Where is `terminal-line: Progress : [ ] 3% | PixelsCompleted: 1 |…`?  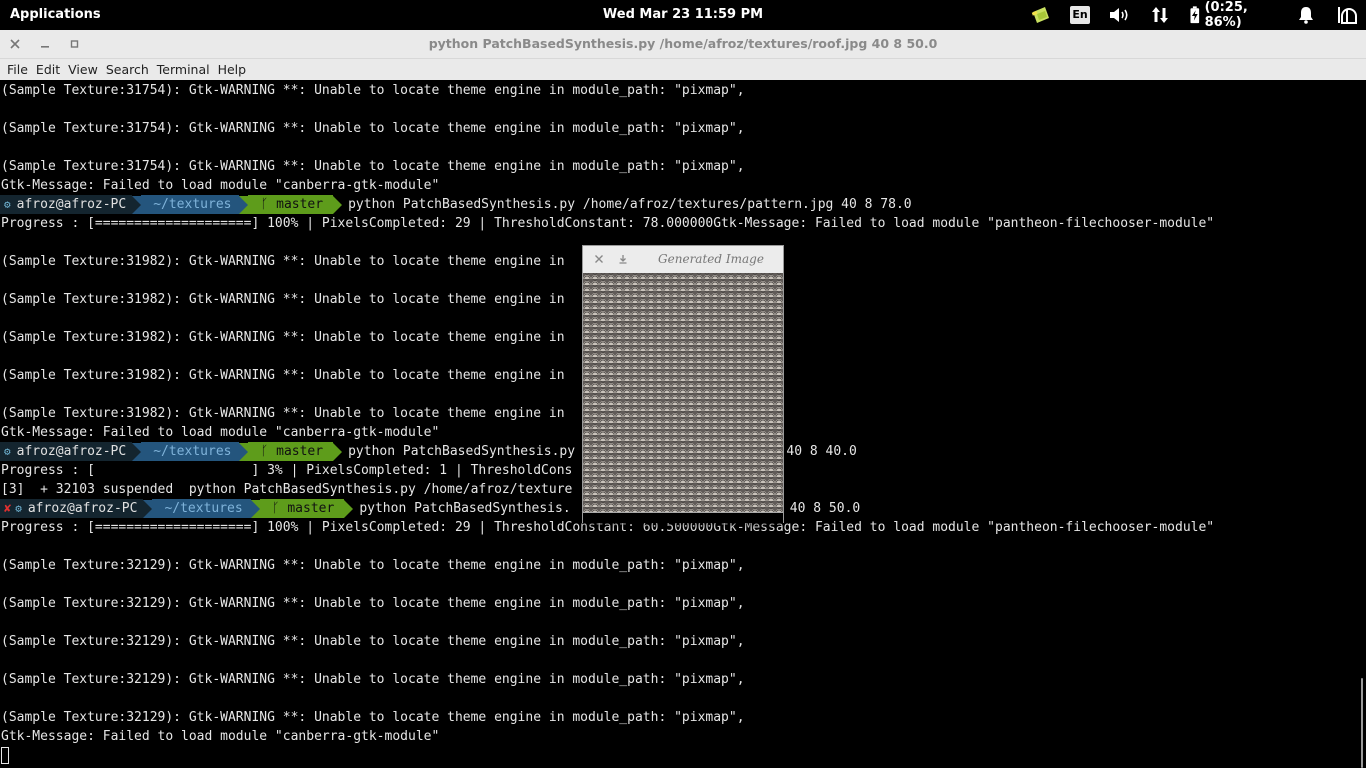
terminal-line: Progress : [ ] 3% | PixelsCompleted: 1 |… is located at coordinates (287, 470).